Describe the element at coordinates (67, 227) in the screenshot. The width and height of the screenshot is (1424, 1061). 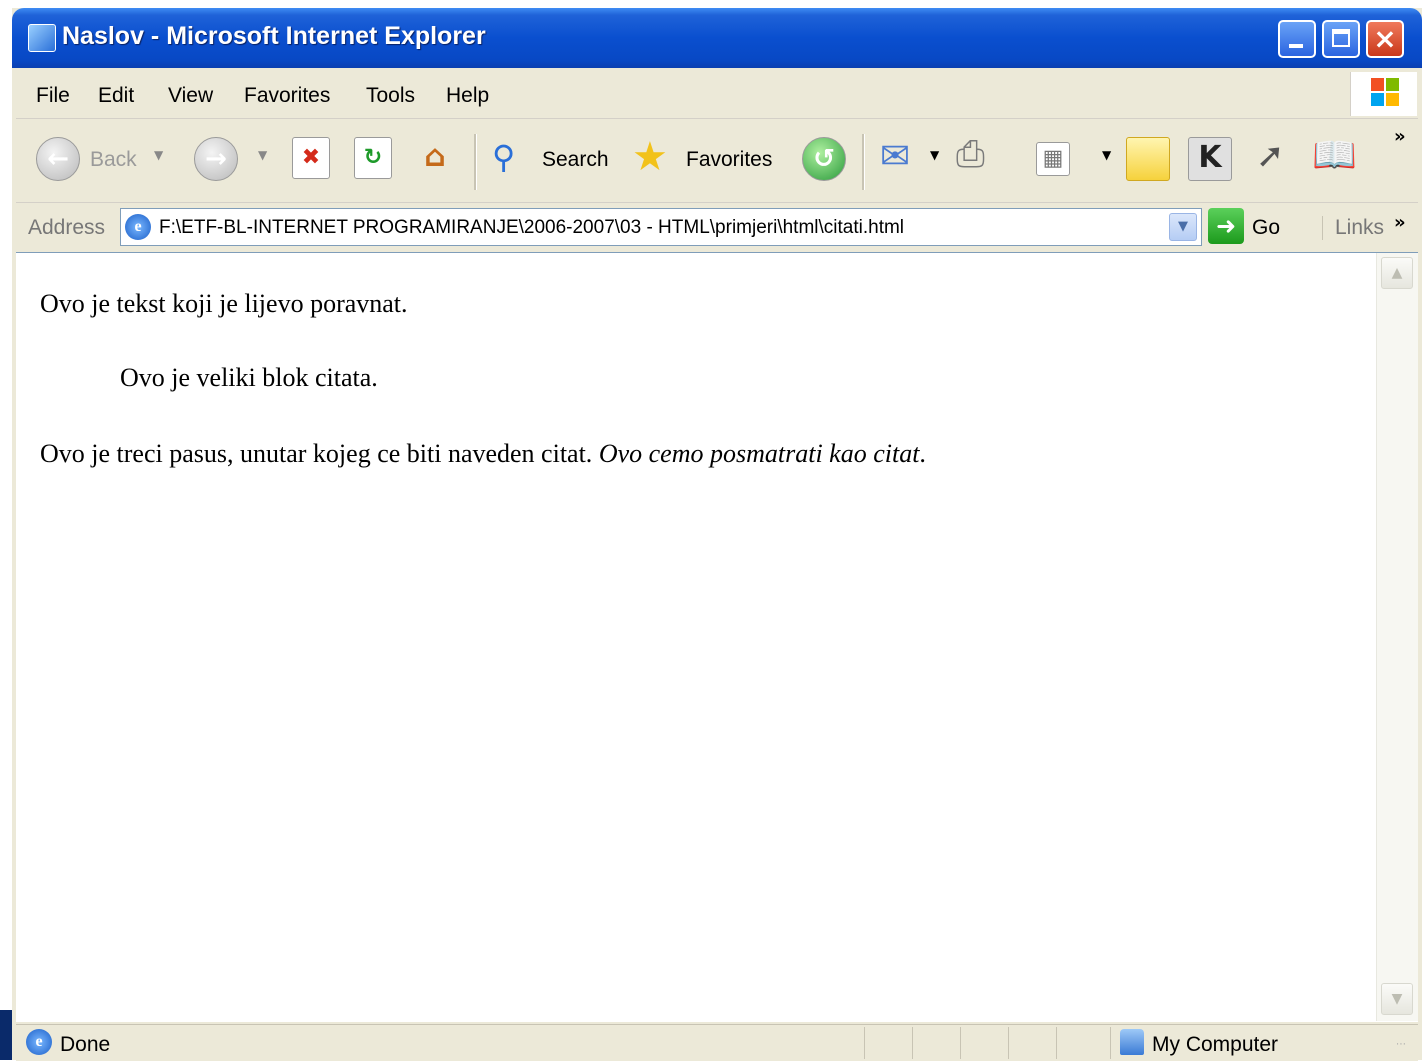
I see `address-label: Address` at that location.